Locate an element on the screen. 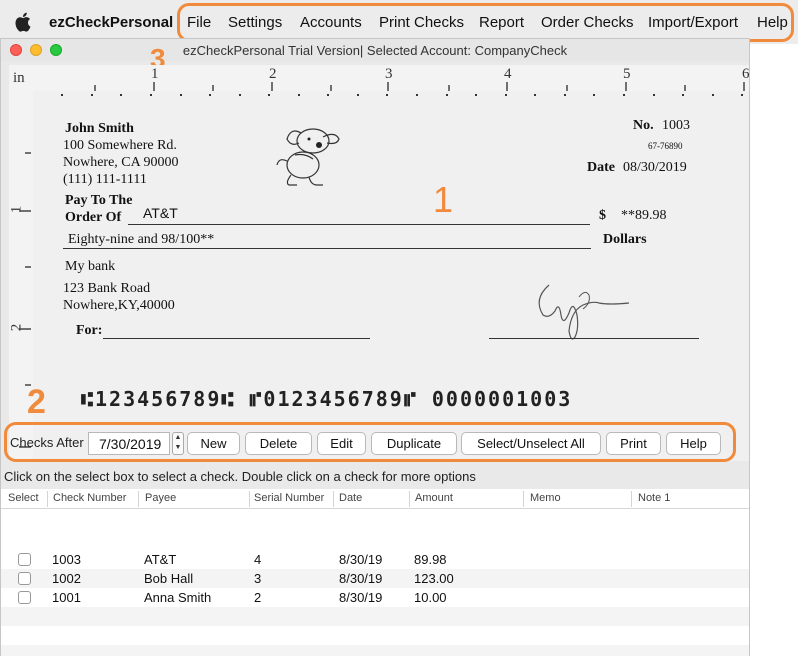 The height and width of the screenshot is (656, 798). delete-button: Delete is located at coordinates (278, 443).